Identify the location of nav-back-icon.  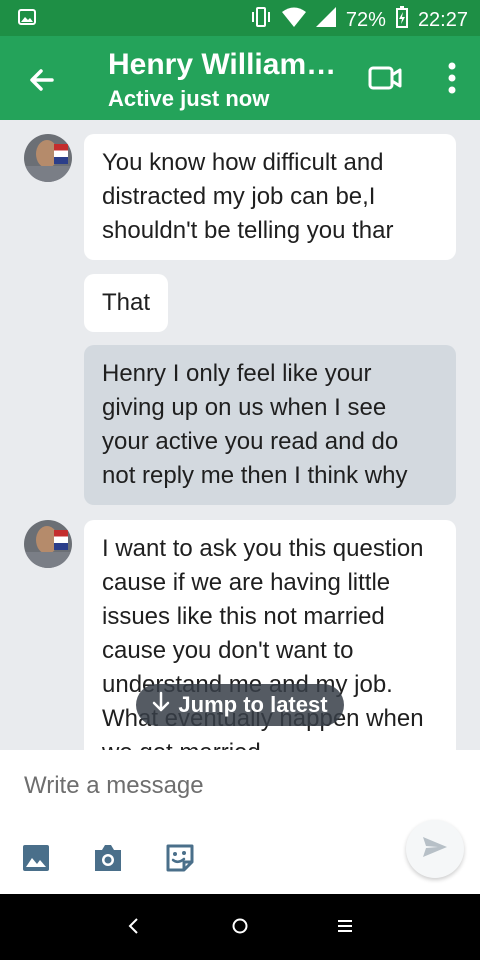
(133, 928).